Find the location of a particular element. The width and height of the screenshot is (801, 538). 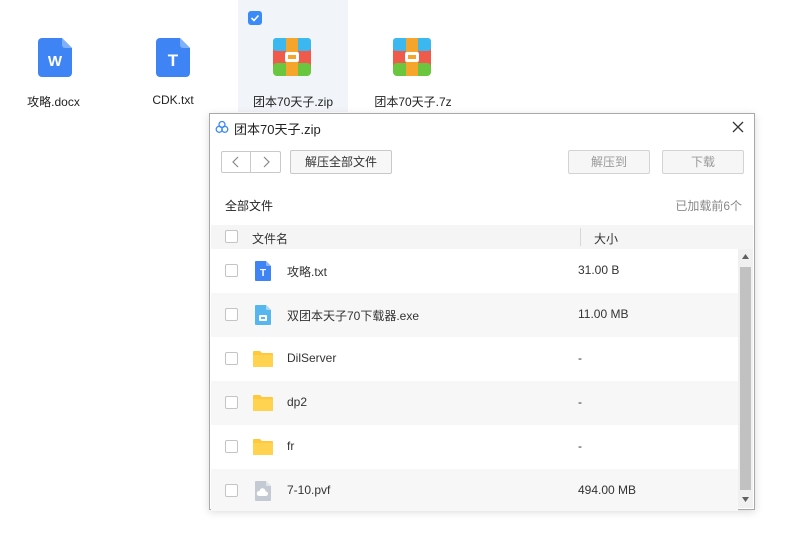

arrow-down-icon is located at coordinates (745, 499).